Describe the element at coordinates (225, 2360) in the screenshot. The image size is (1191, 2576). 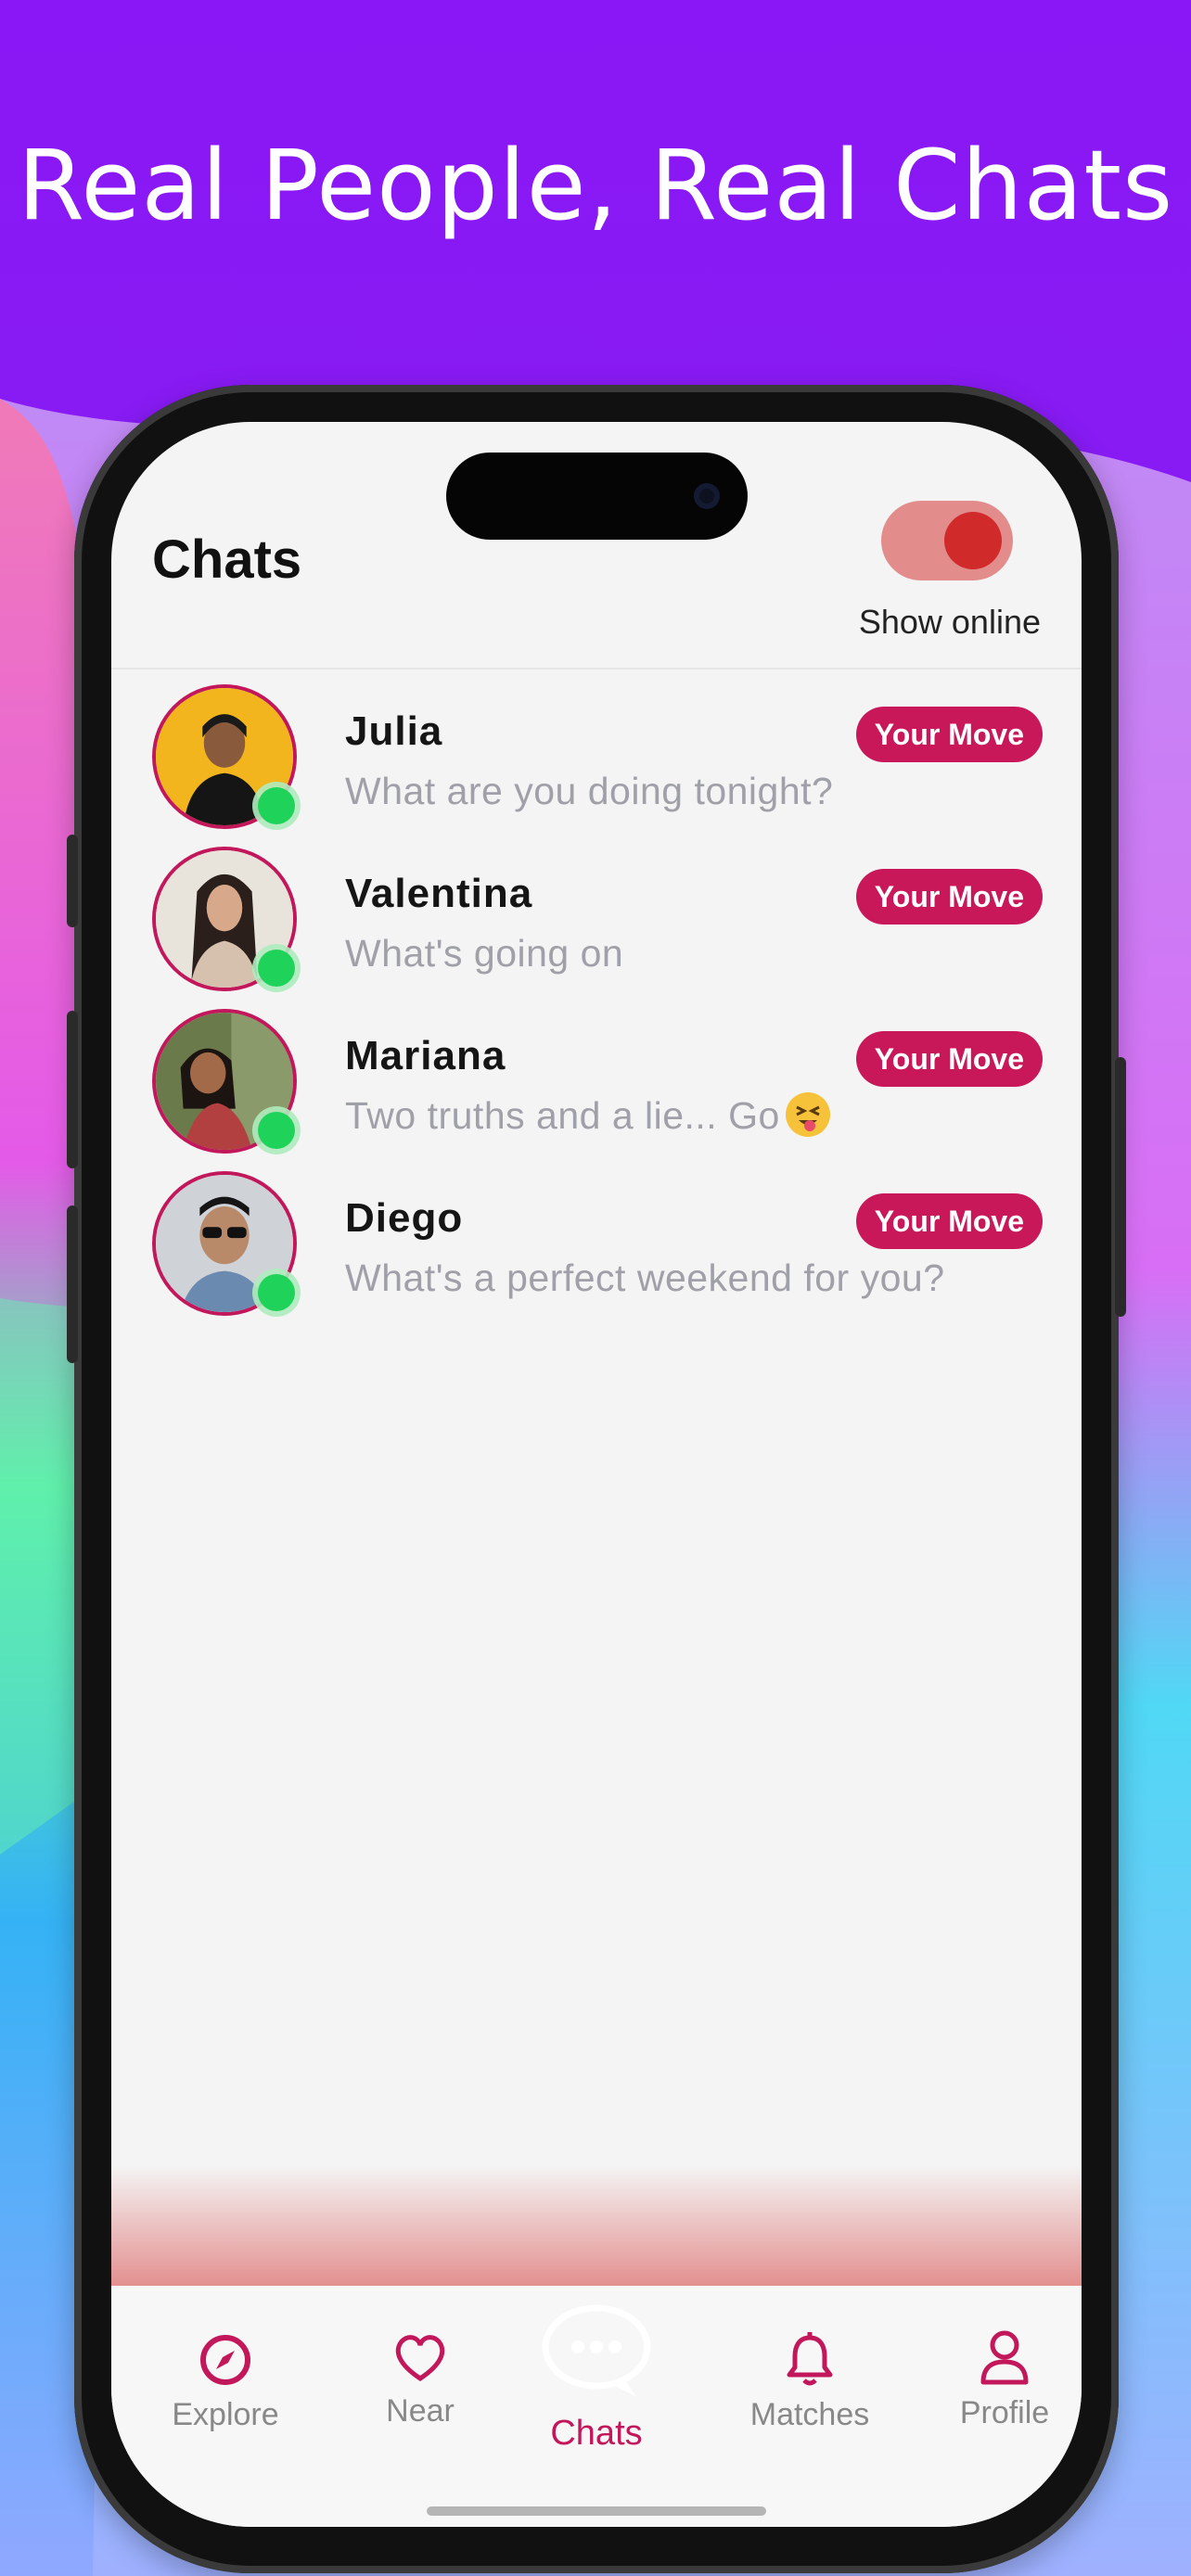
I see `compass-icon` at that location.